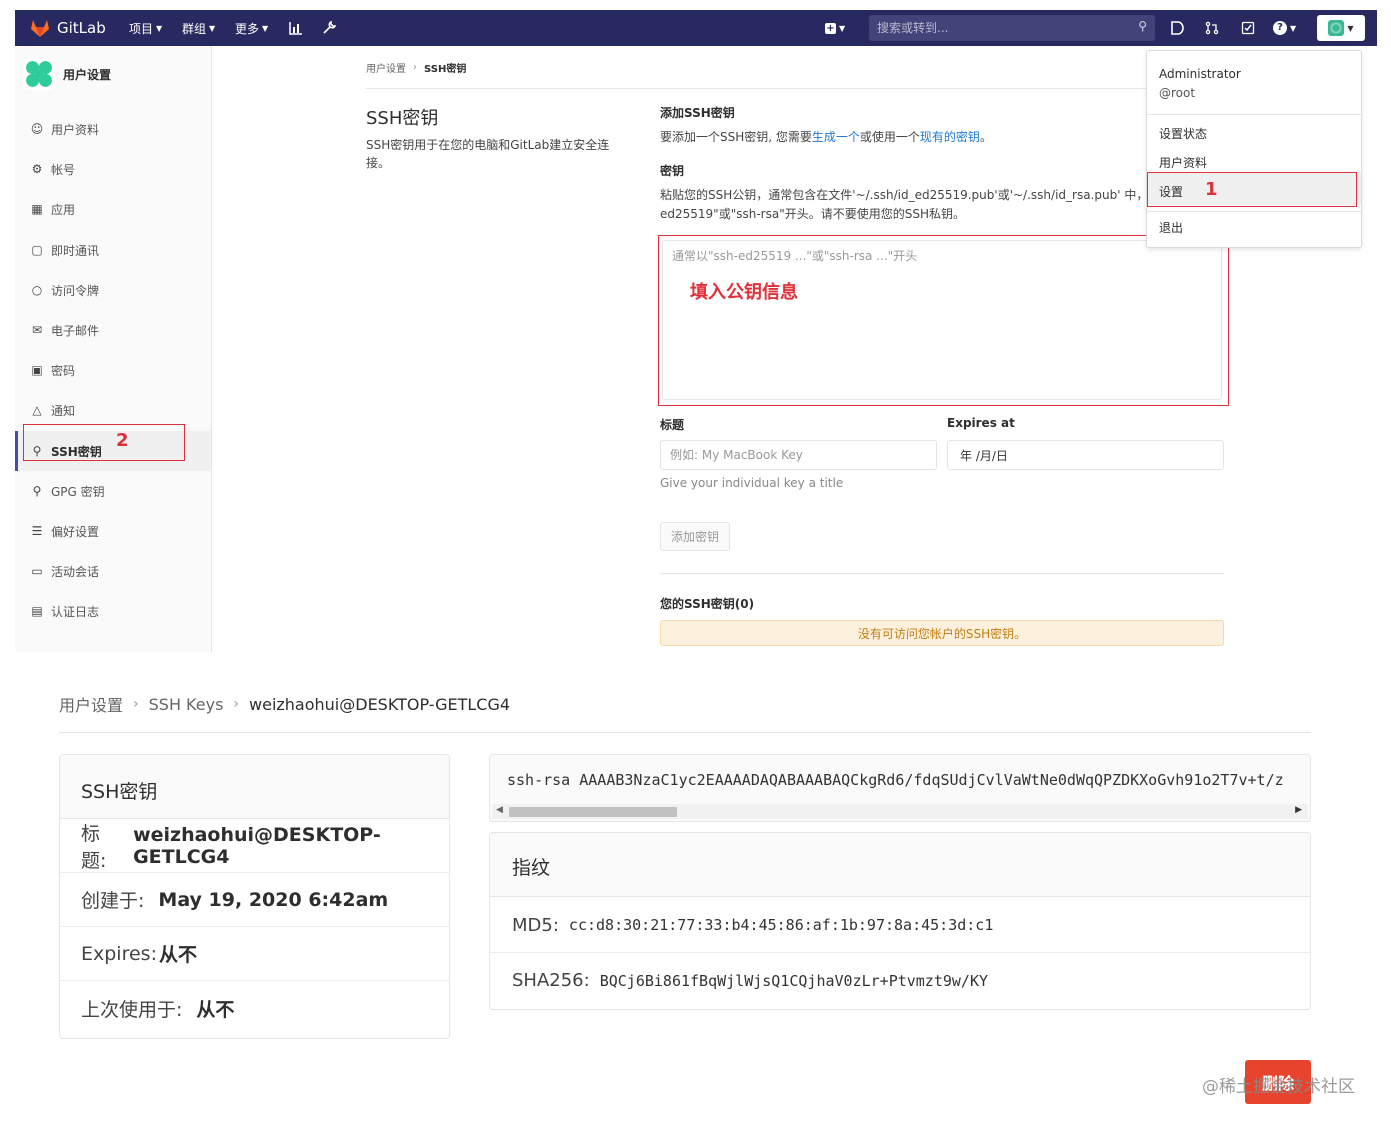 The height and width of the screenshot is (1123, 1391). I want to click on title-help-text: Give your individual key a title, so click(752, 483).